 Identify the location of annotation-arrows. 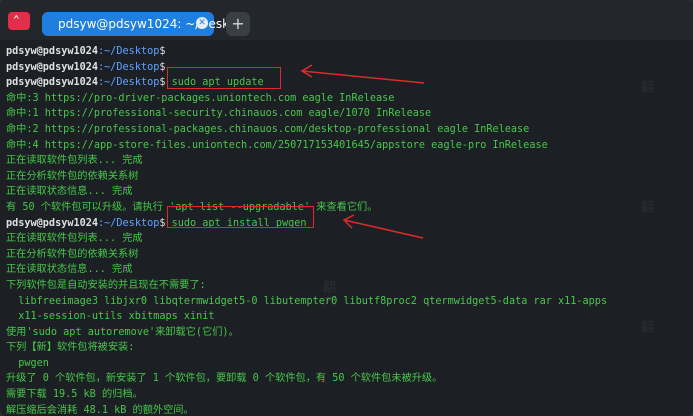
(362, 151).